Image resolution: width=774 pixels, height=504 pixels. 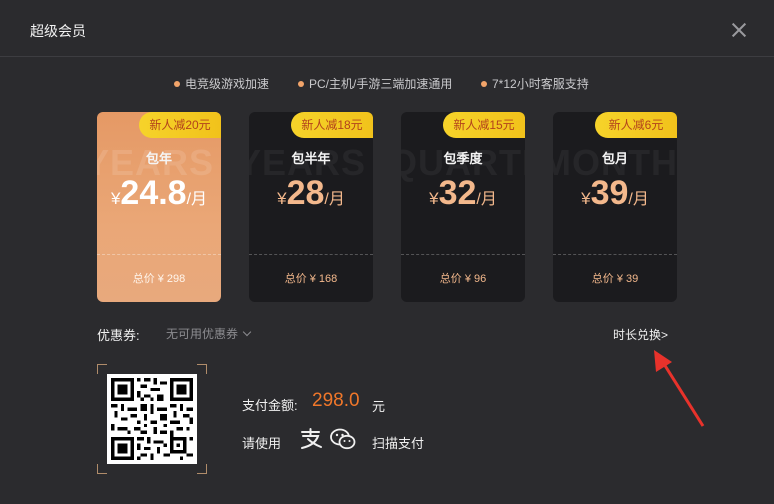 What do you see at coordinates (609, 193) in the screenshot?
I see `price-amount: 39` at bounding box center [609, 193].